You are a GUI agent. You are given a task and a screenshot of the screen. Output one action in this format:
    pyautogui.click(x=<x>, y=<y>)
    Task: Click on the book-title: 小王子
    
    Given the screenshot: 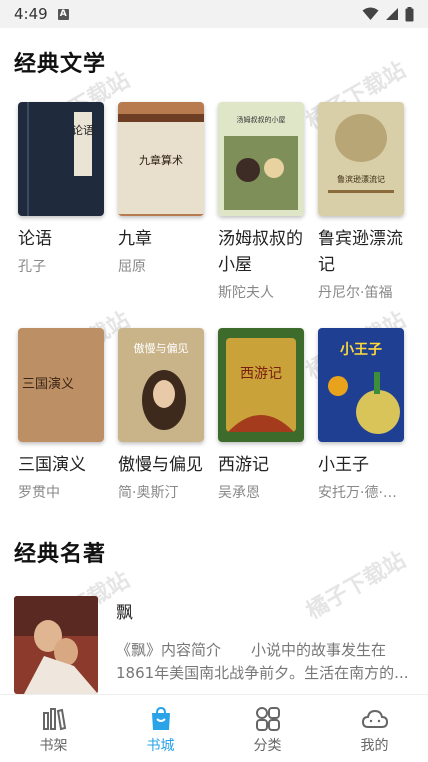 What is the action you would take?
    pyautogui.click(x=343, y=465)
    